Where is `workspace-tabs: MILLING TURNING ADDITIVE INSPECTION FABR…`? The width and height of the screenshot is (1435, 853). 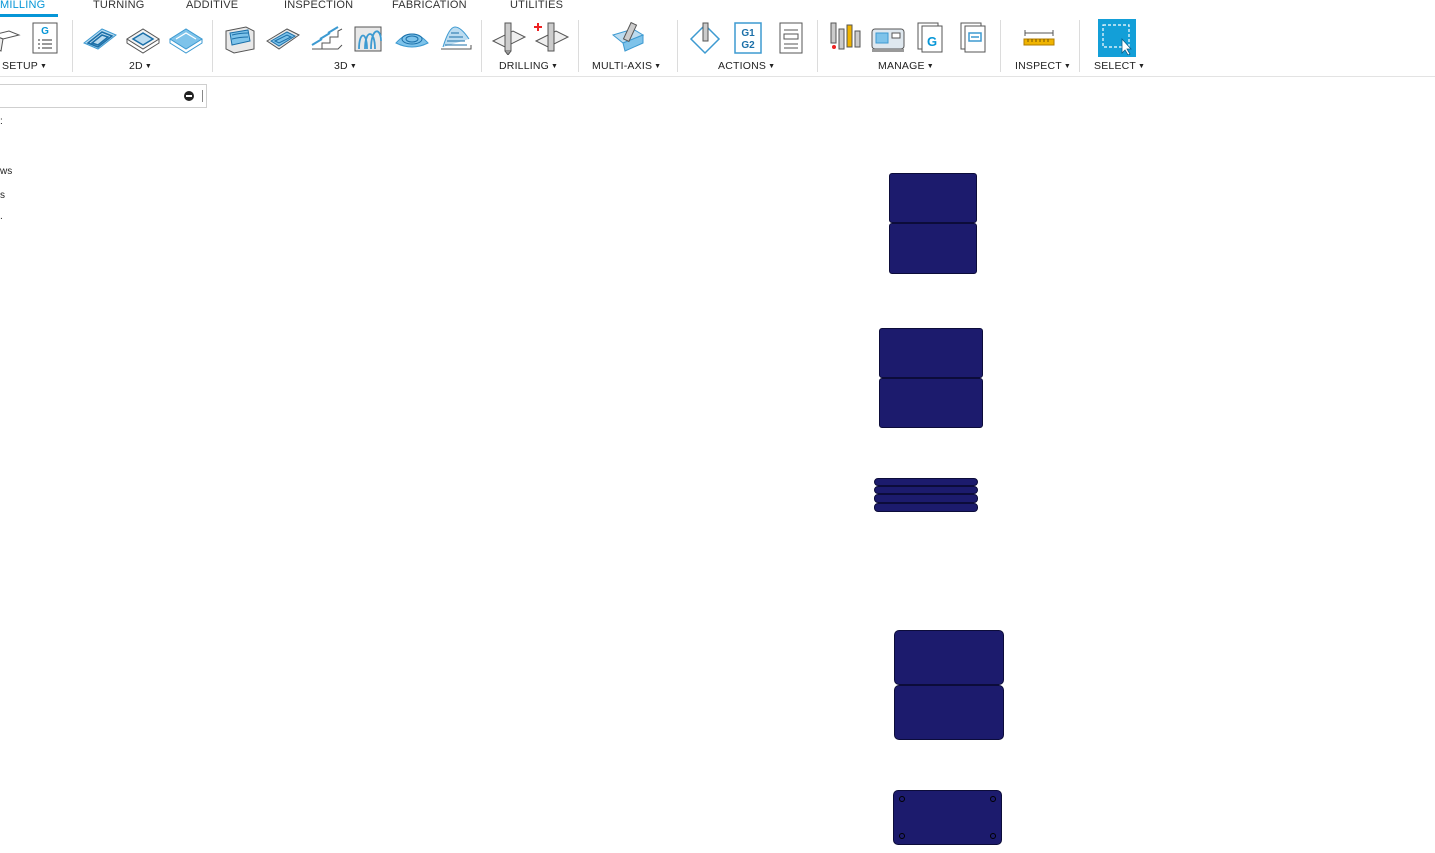
workspace-tabs: MILLING TURNING ADDITIVE INSPECTION FABR… is located at coordinates (717, 9).